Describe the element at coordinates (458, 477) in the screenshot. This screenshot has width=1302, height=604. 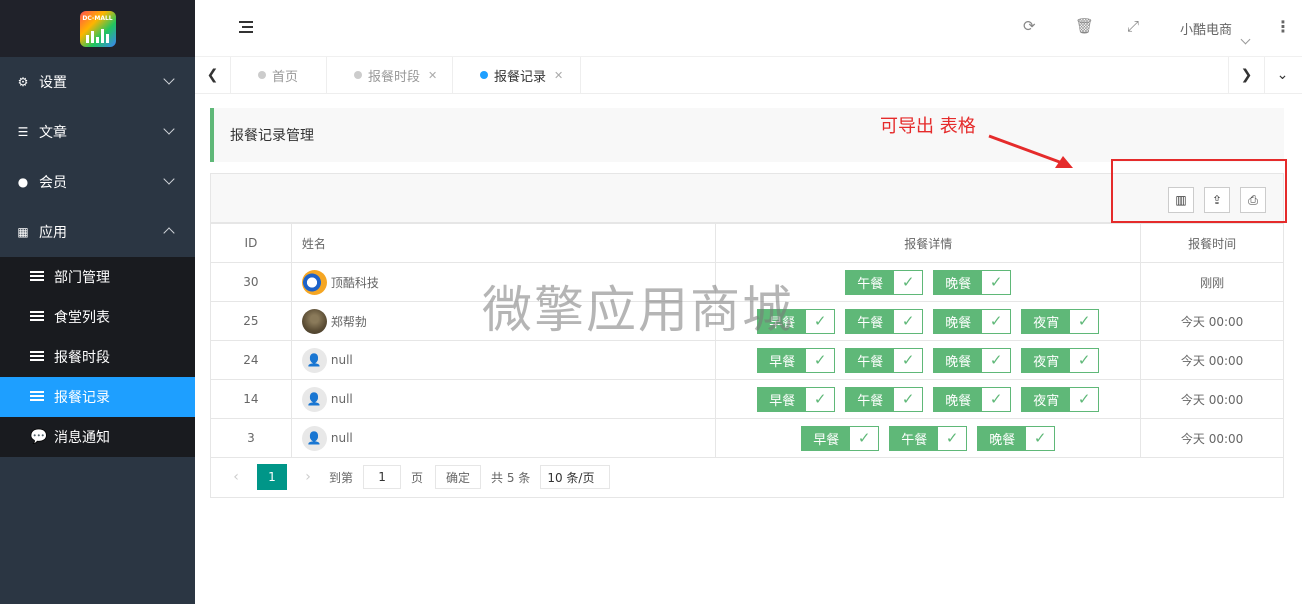
I see `goto-confirm-button: 确定` at that location.